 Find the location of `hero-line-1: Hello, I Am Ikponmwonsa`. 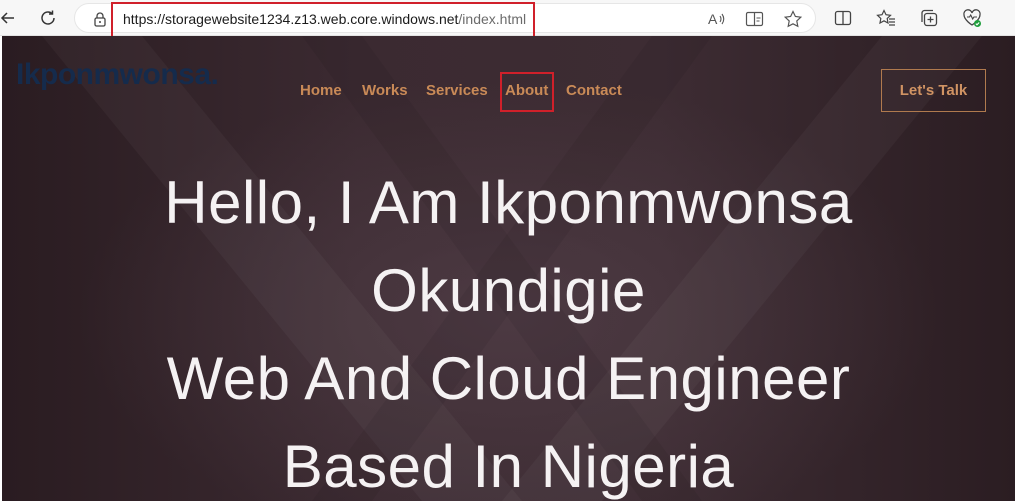

hero-line-1: Hello, I Am Ikponmwonsa is located at coordinates (508, 202).